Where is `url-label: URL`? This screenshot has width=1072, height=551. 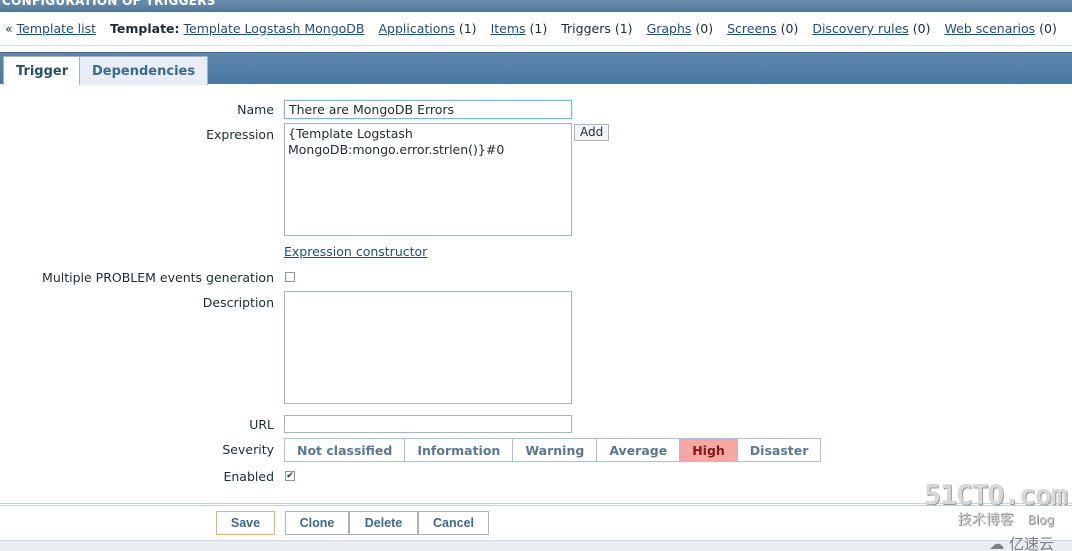
url-label: URL is located at coordinates (261, 424).